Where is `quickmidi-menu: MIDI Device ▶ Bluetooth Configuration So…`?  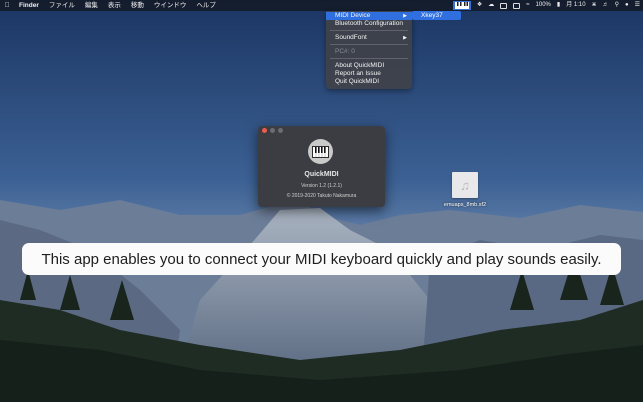
quickmidi-menu: MIDI Device ▶ Bluetooth Configuration So… is located at coordinates (369, 50).